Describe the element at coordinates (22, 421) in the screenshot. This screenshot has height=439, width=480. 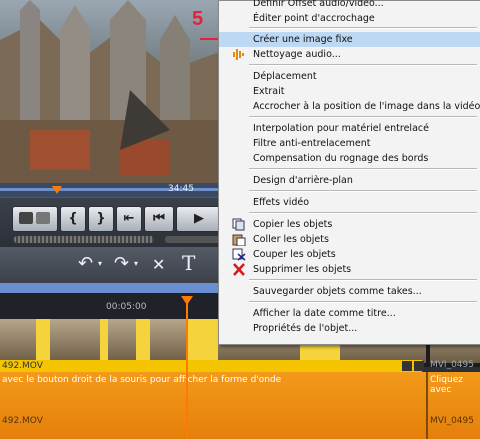
I see `audio-clip-label: 492.MOV` at that location.